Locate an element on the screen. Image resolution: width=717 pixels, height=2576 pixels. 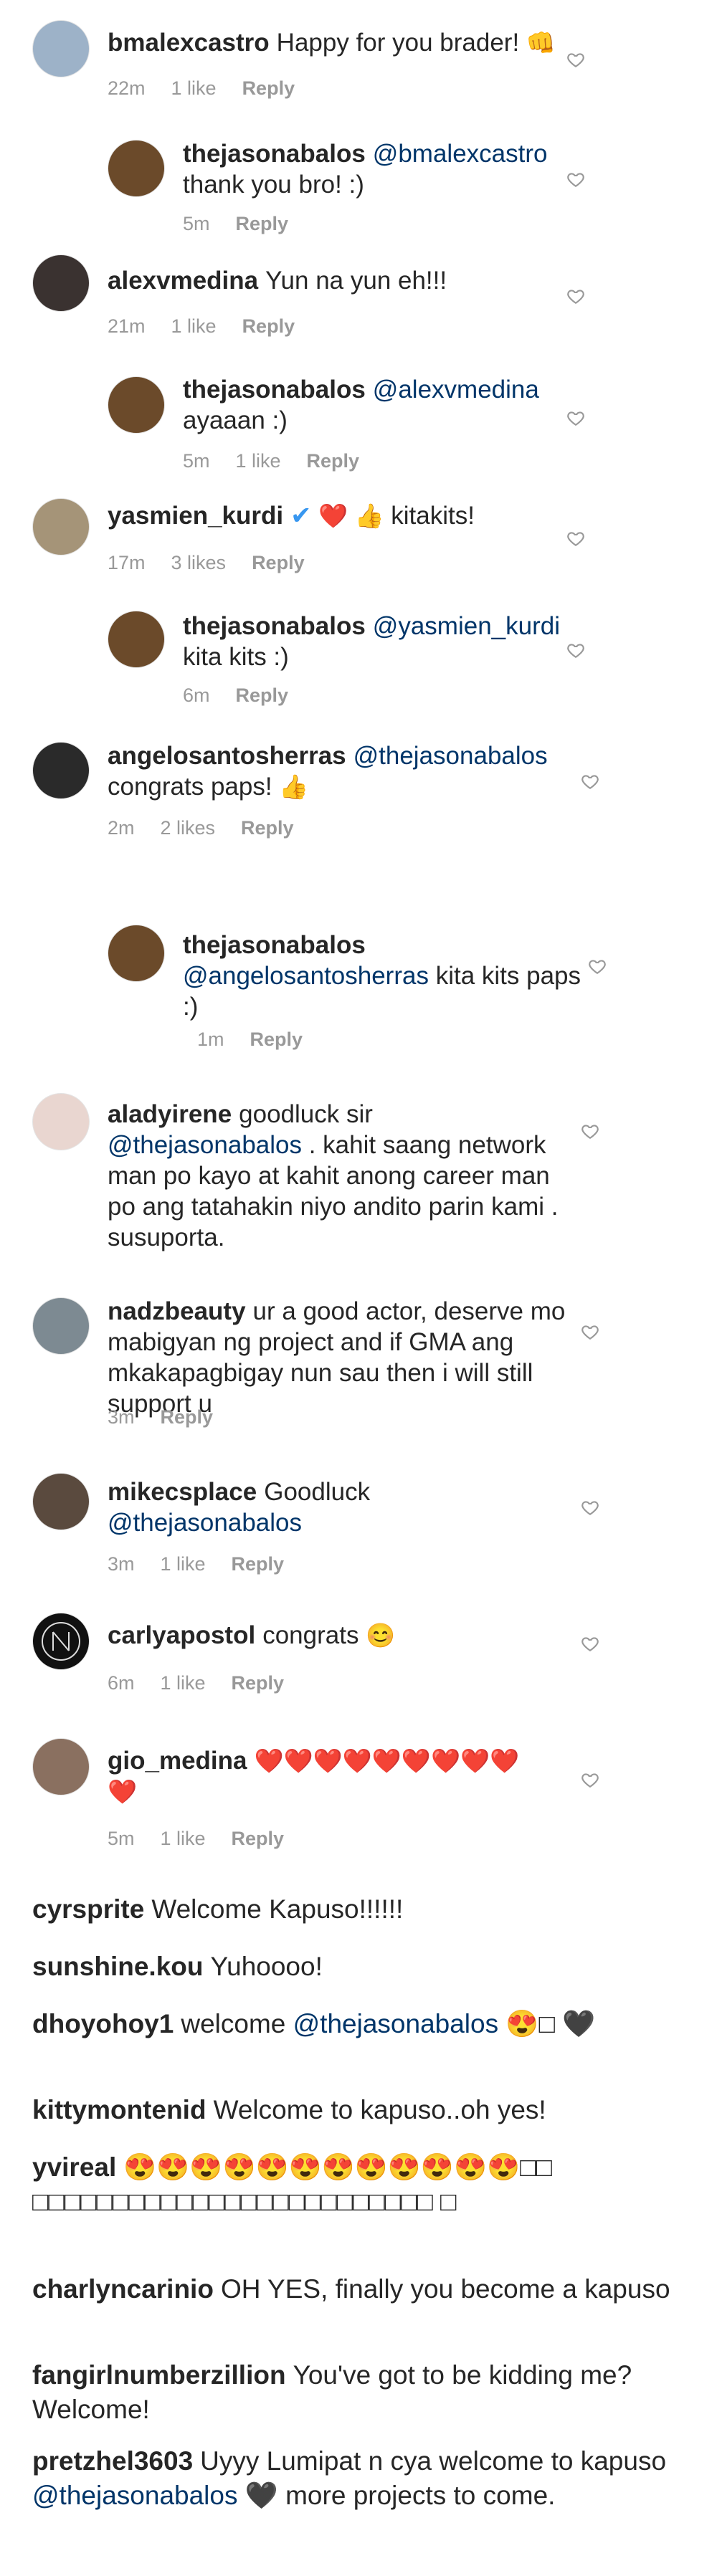
comment-username: gio_medina is located at coordinates (177, 1761).